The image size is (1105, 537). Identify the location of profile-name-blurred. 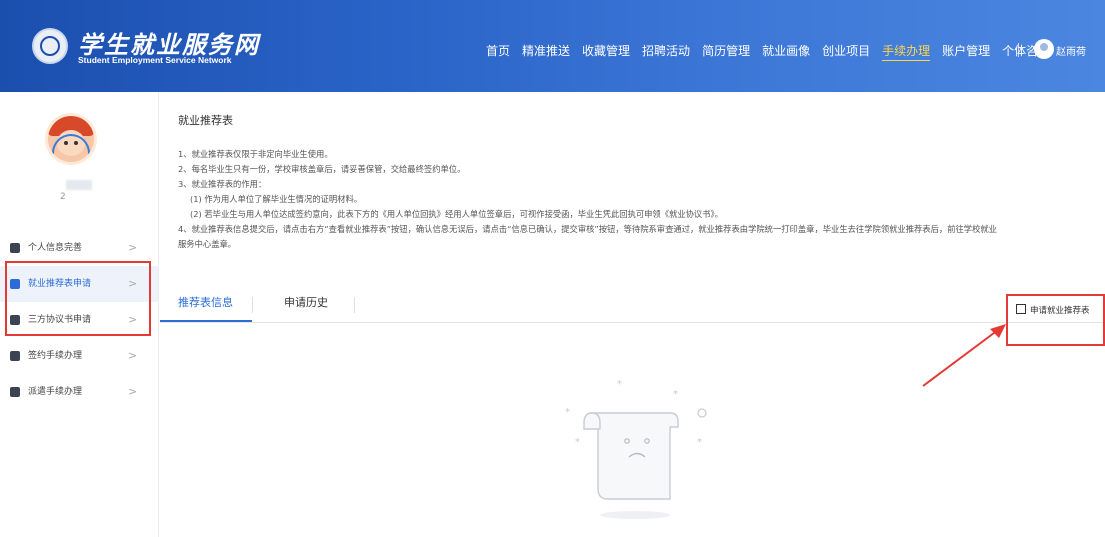
(79, 185).